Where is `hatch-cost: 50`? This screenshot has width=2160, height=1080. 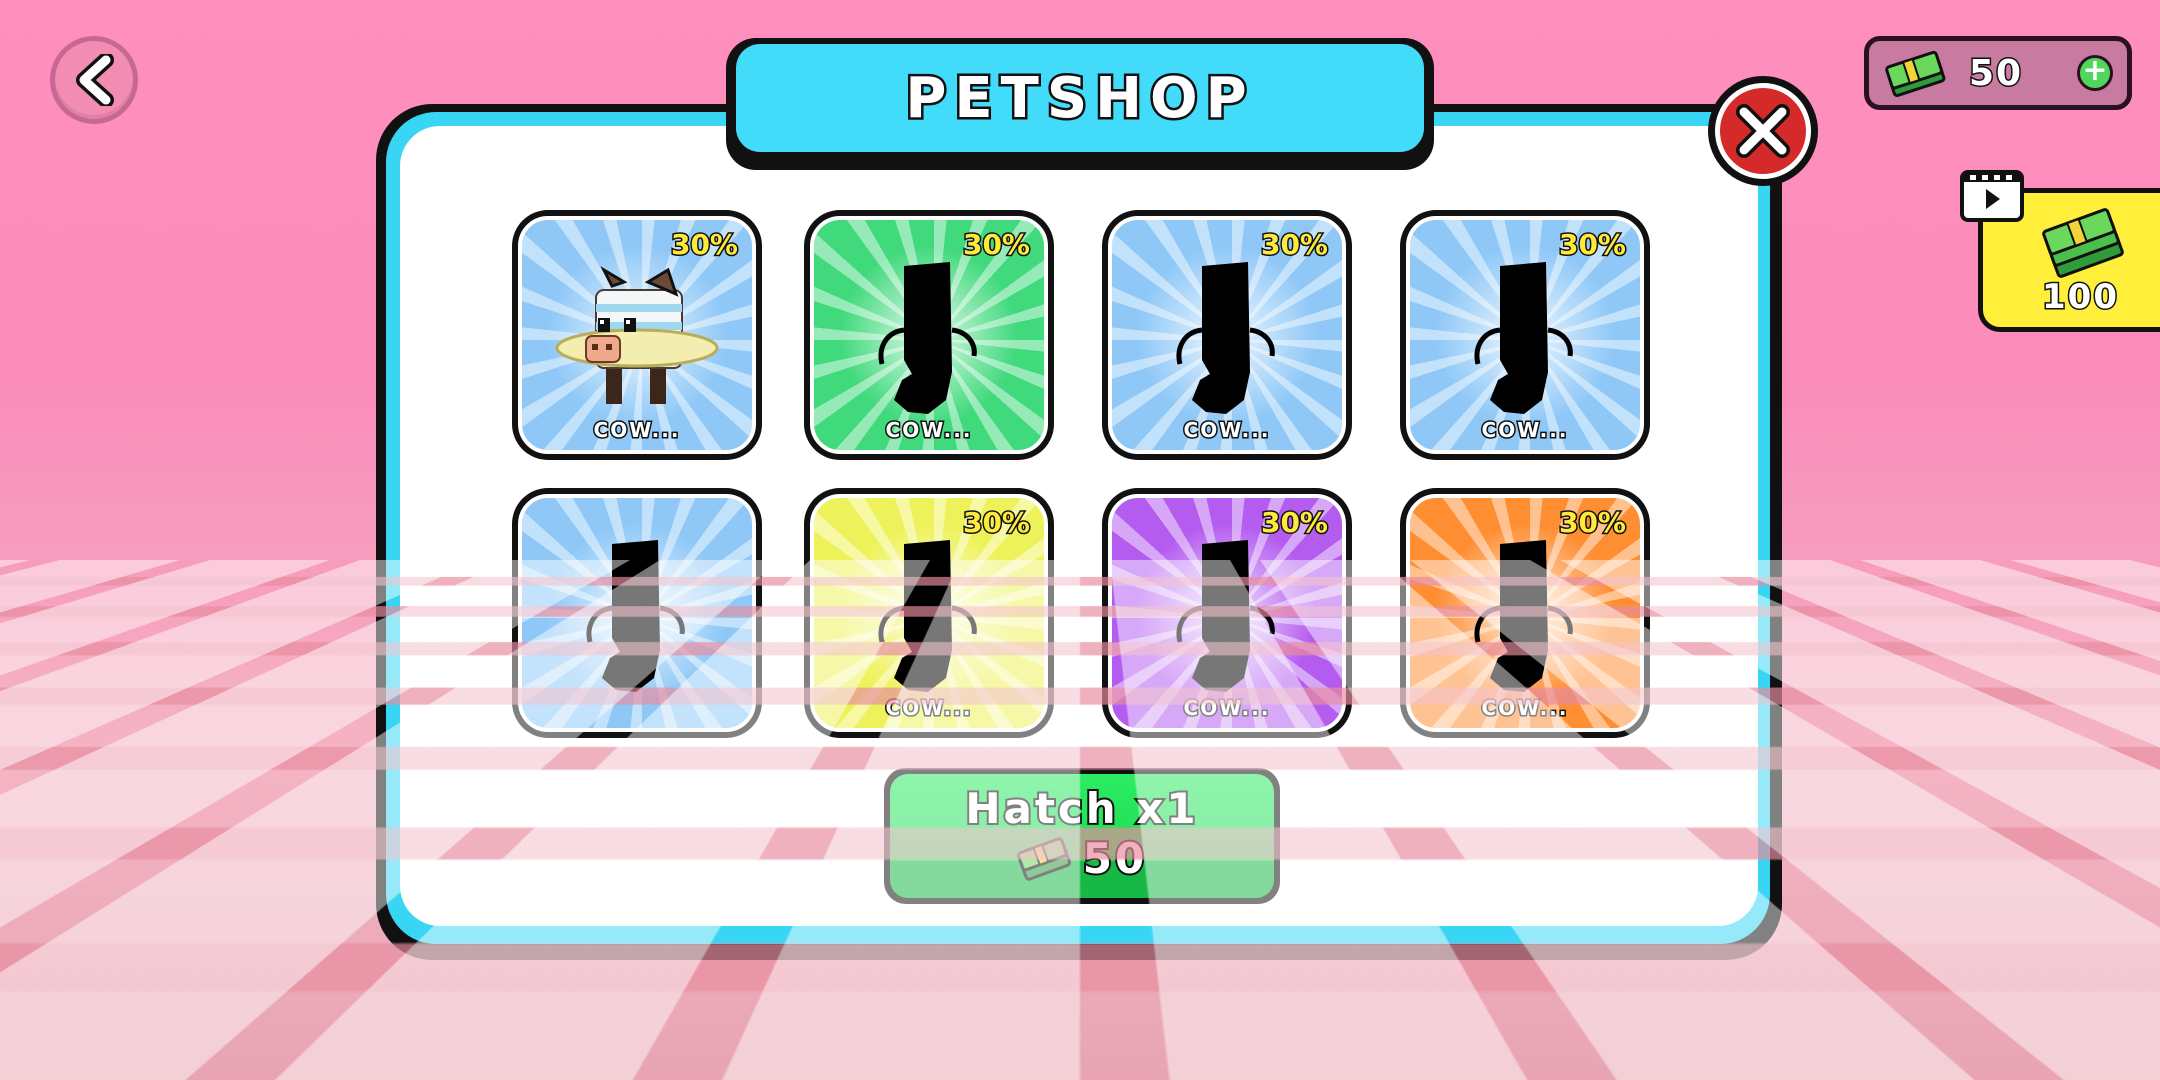 hatch-cost: 50 is located at coordinates (1082, 858).